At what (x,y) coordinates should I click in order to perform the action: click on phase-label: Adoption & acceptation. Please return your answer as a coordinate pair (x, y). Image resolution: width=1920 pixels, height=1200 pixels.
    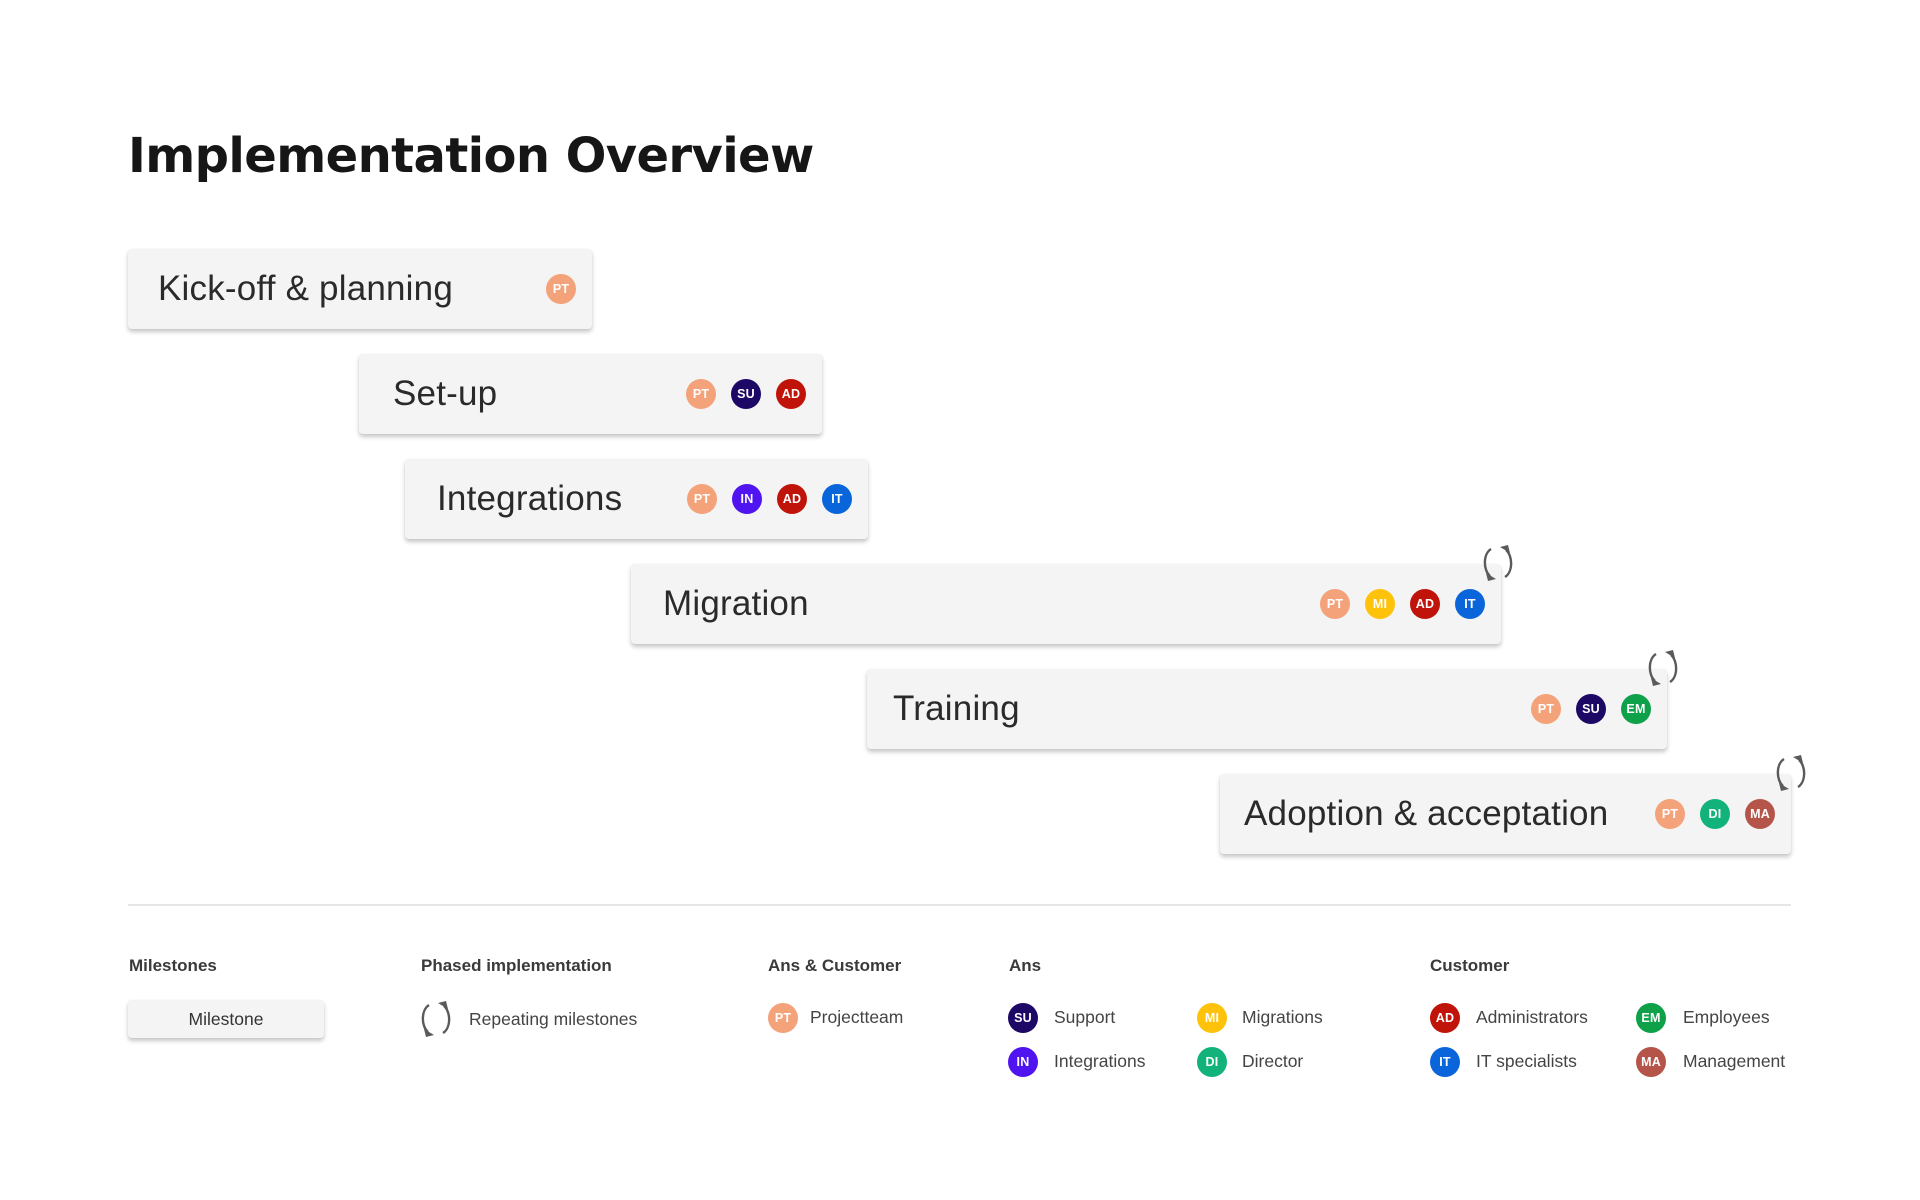
    Looking at the image, I should click on (1426, 813).